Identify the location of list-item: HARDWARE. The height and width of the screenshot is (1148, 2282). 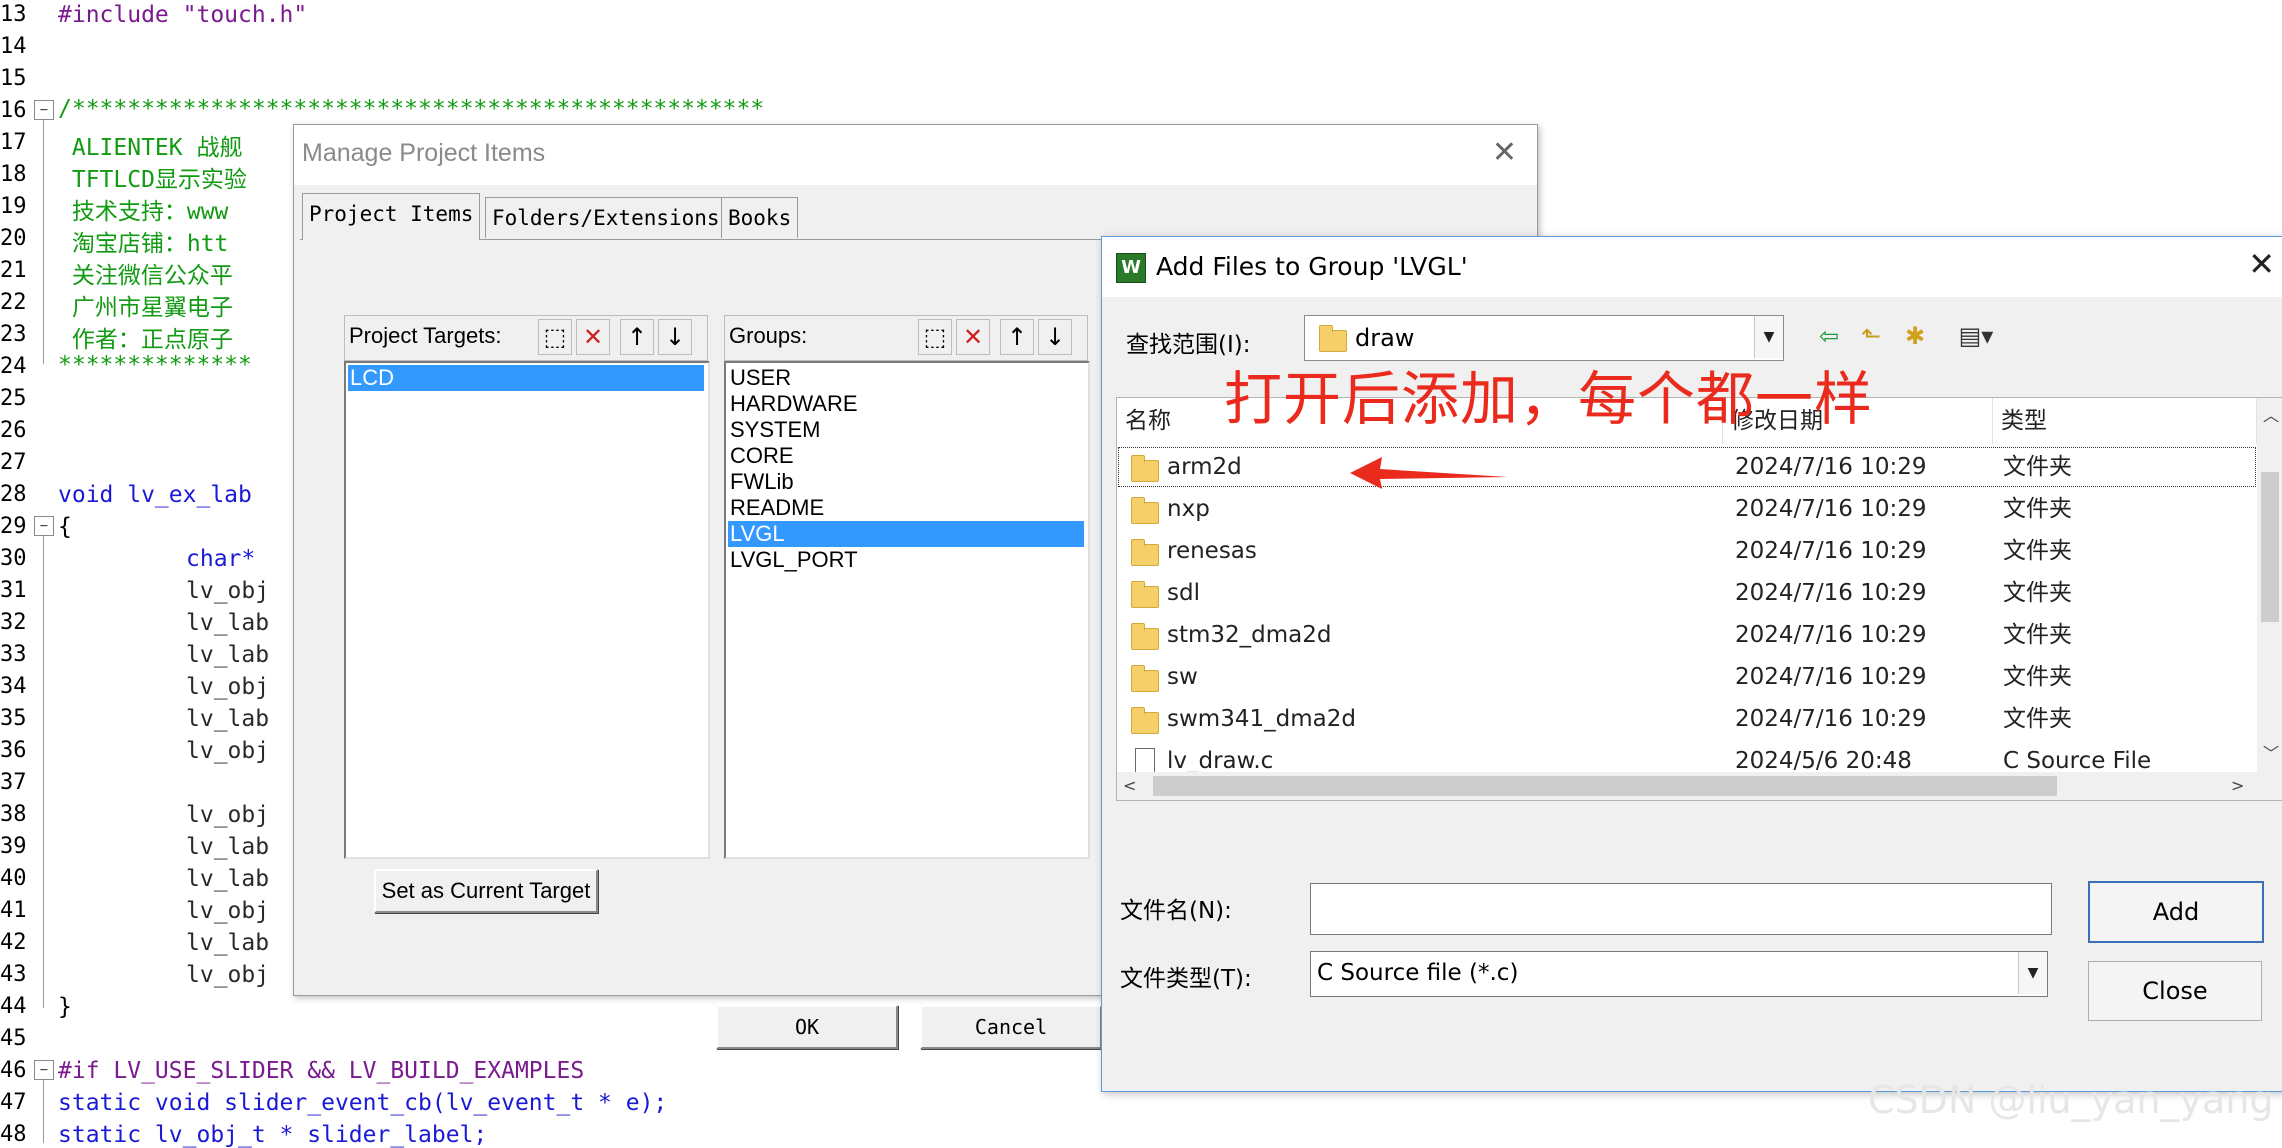
(793, 404).